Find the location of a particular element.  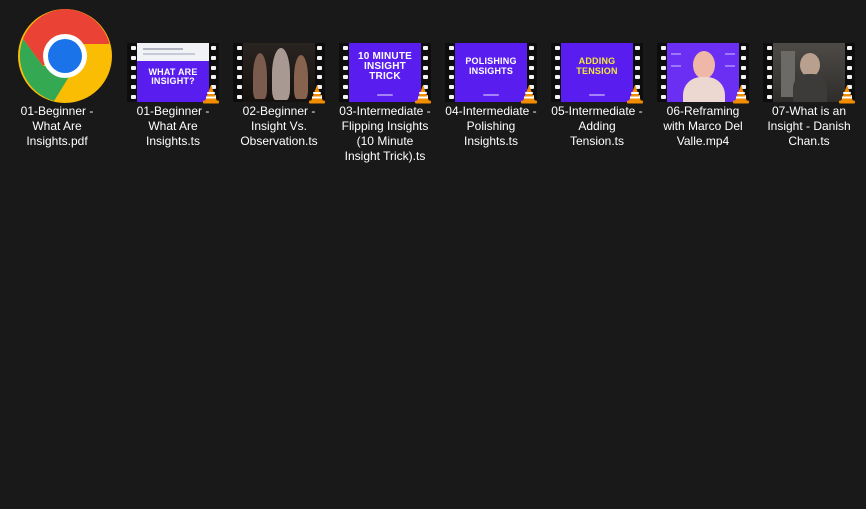

thumb-title: ADDING TENSION is located at coordinates (597, 66).